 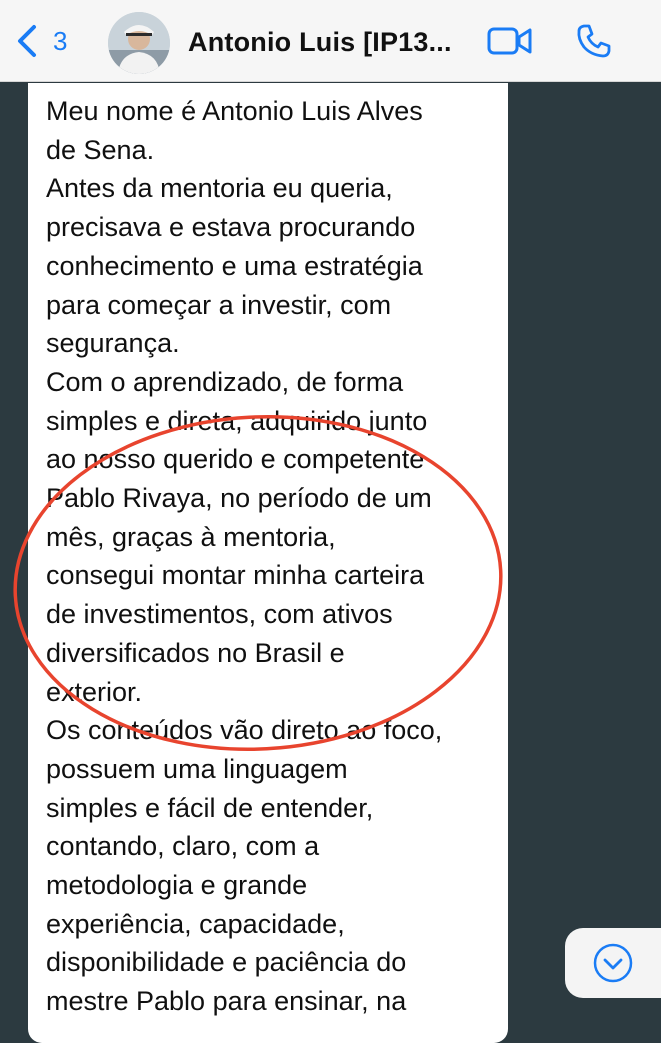 I want to click on message-line: mês, graças à mentoria,, so click(x=191, y=536).